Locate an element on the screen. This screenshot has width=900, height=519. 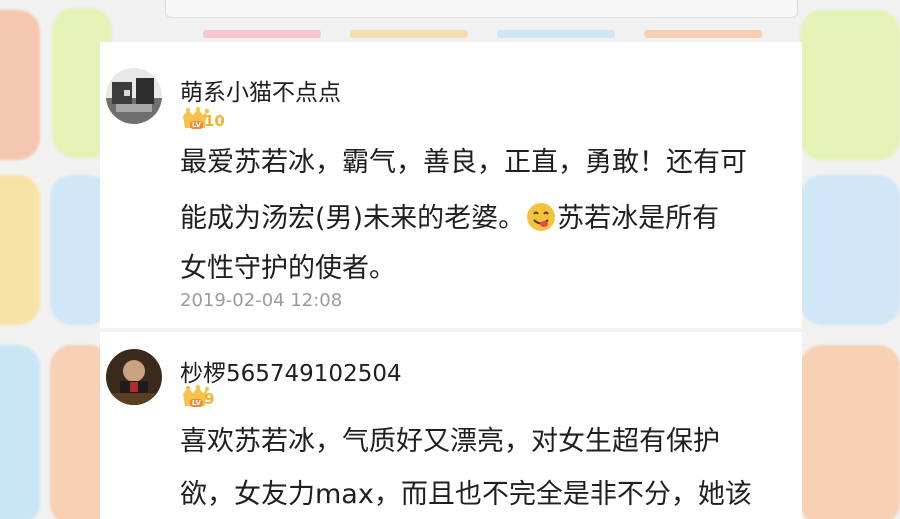
level-number: 9 is located at coordinates (209, 399).